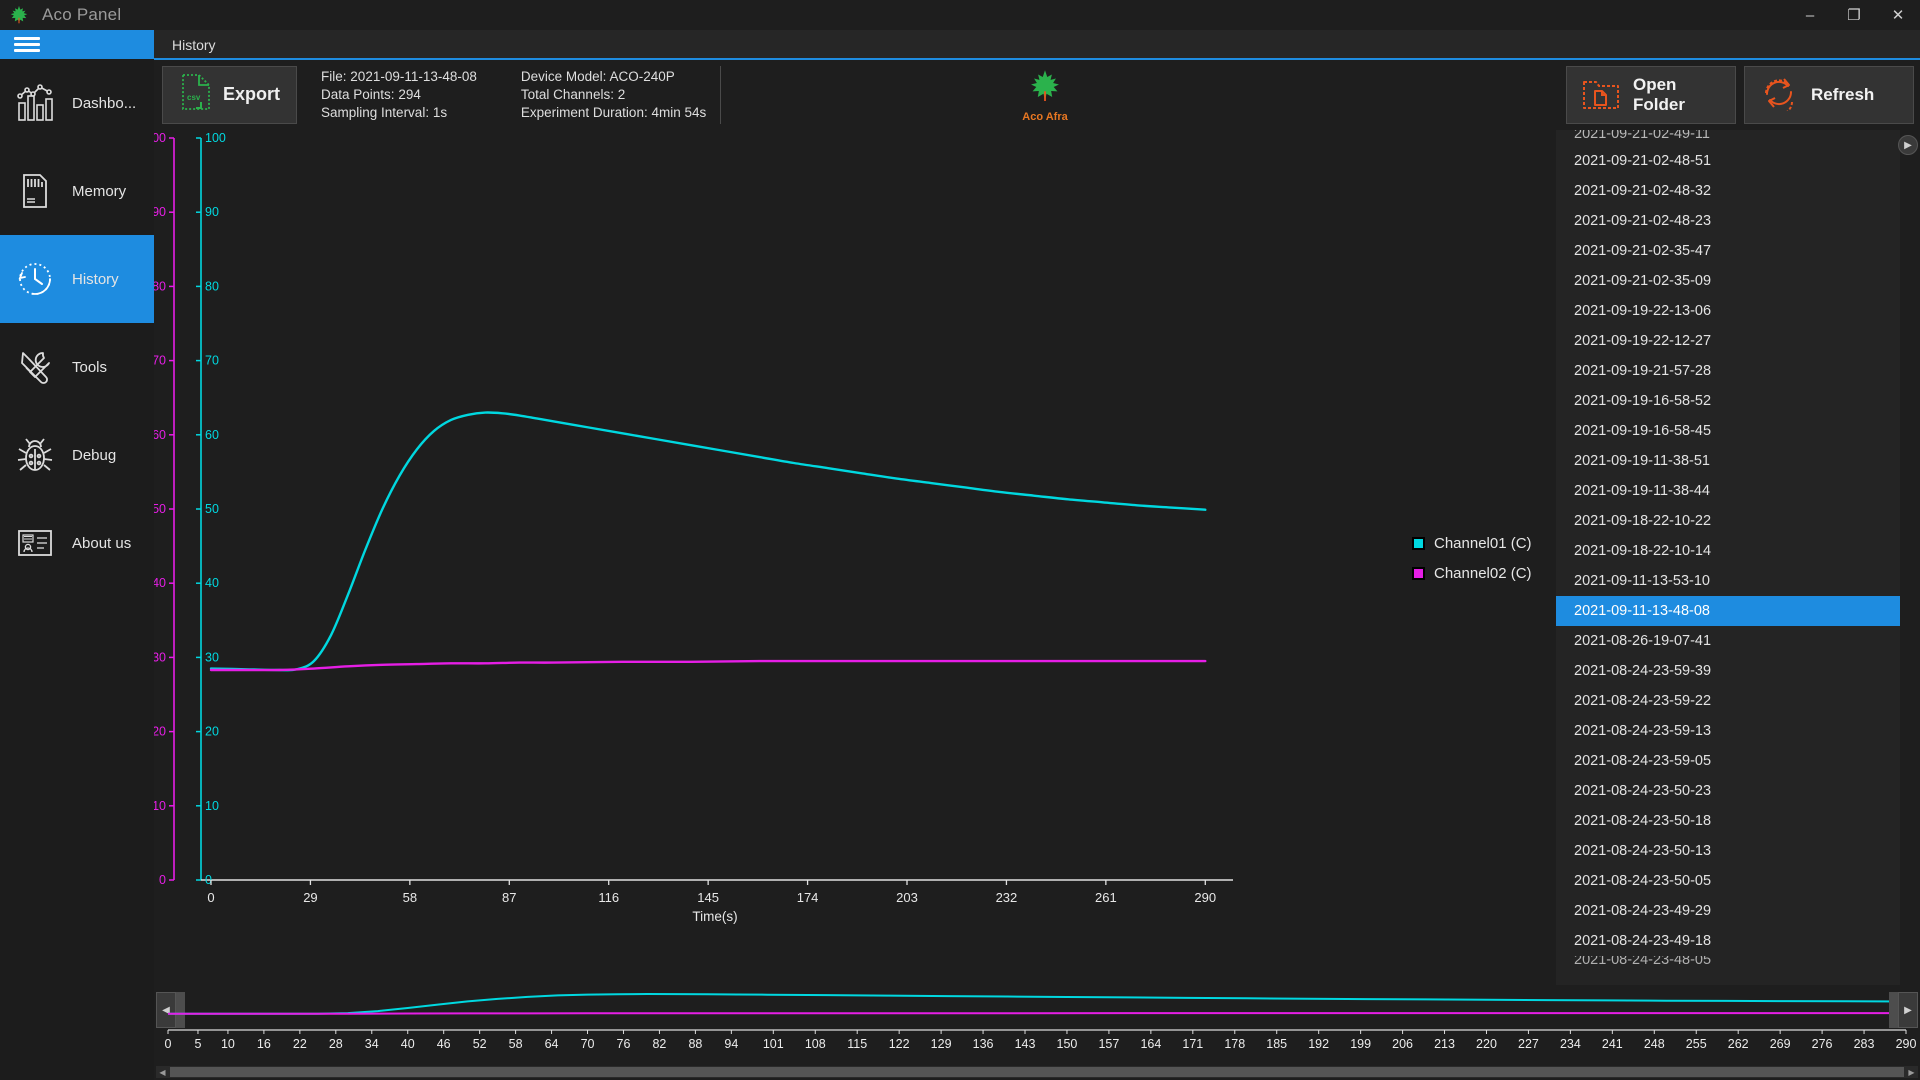 This screenshot has height=1080, width=1920. I want to click on file-list-item-partial-bottom: 2021-08-24-23-48-05, so click(1728, 963).